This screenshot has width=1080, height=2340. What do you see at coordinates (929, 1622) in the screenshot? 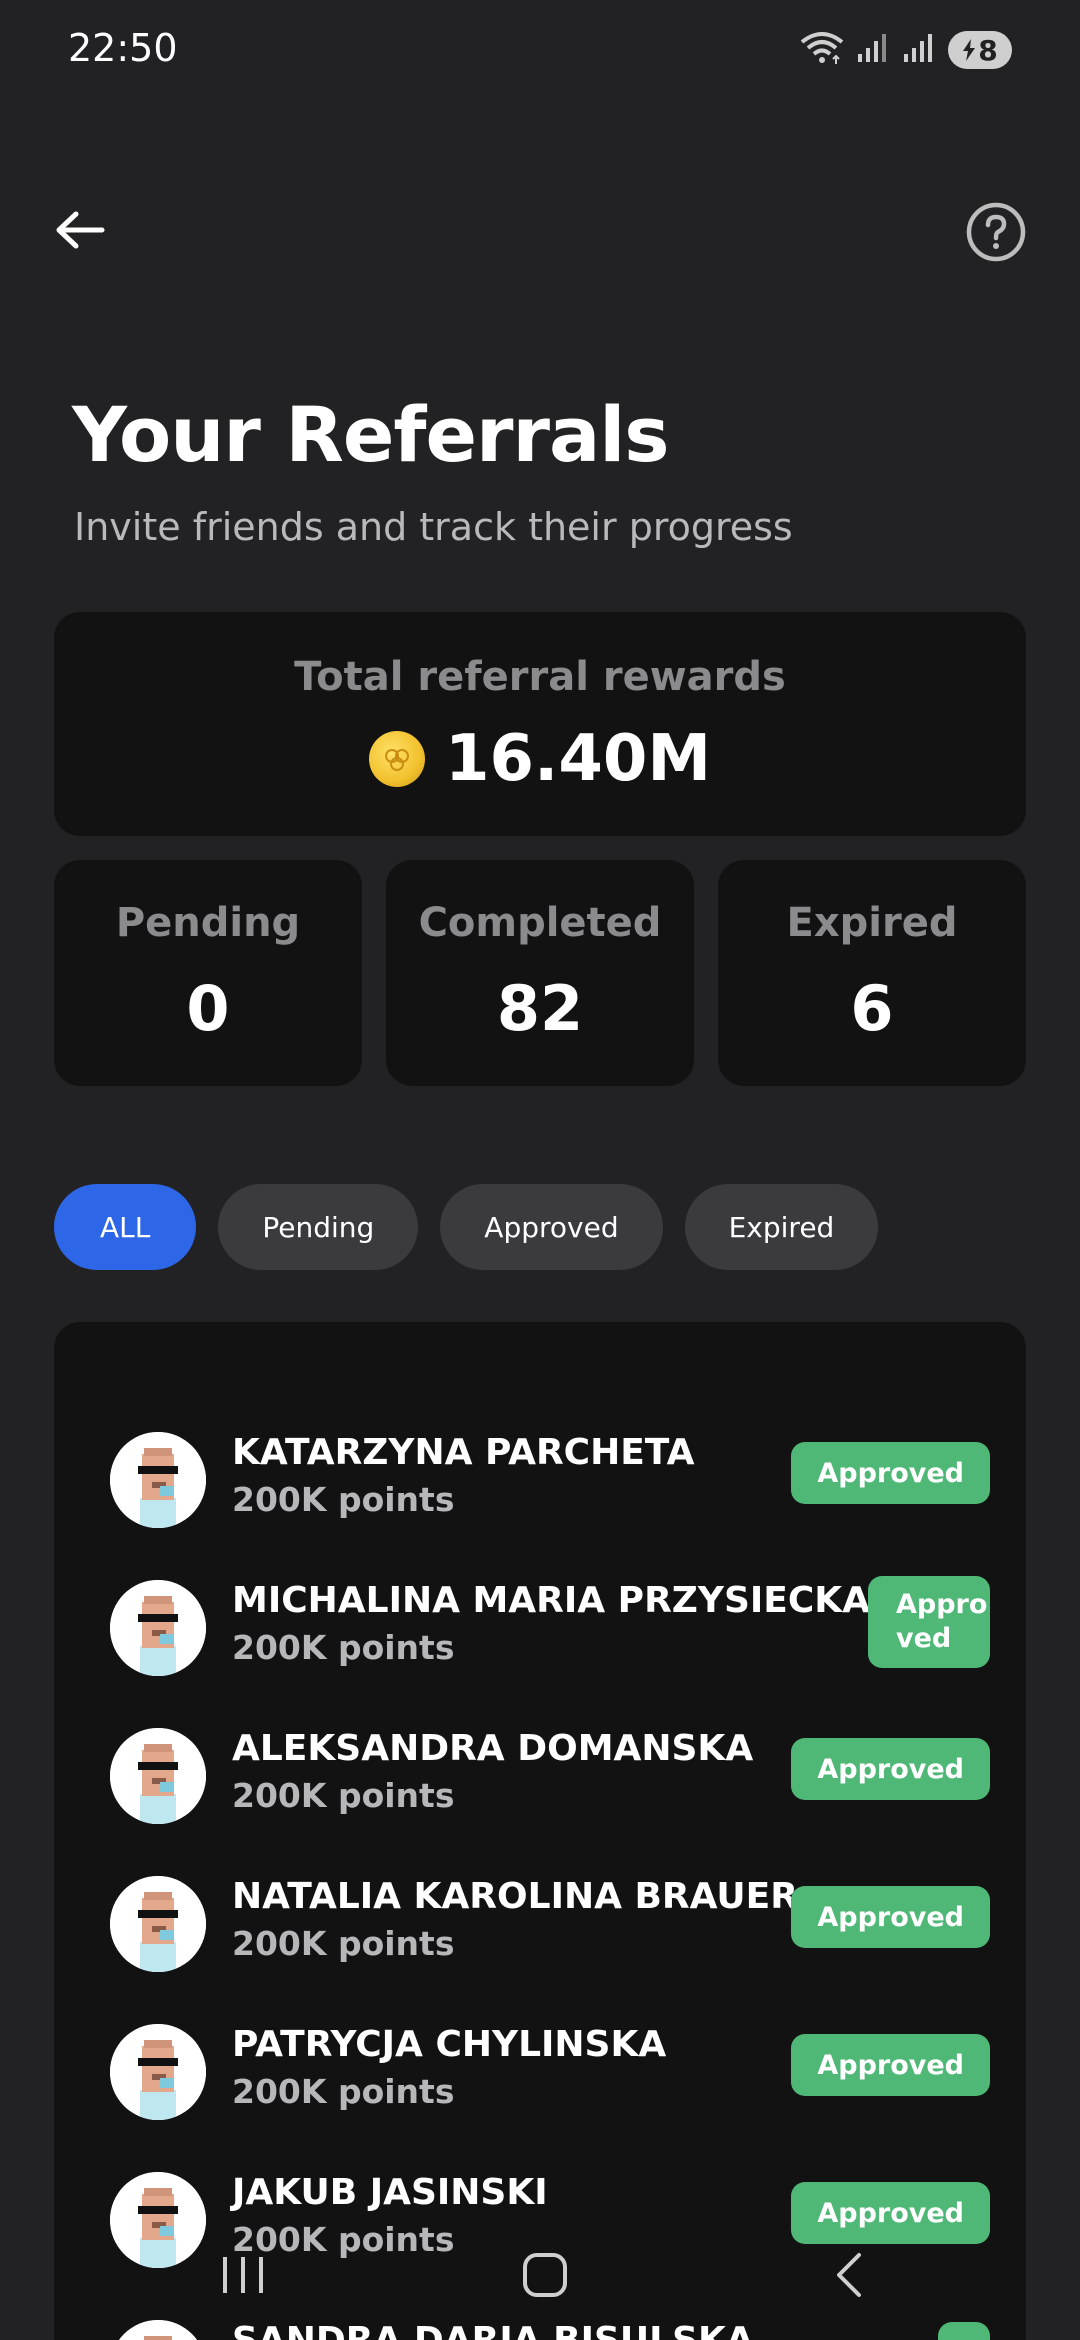
I see `status-badge: Appro ved` at bounding box center [929, 1622].